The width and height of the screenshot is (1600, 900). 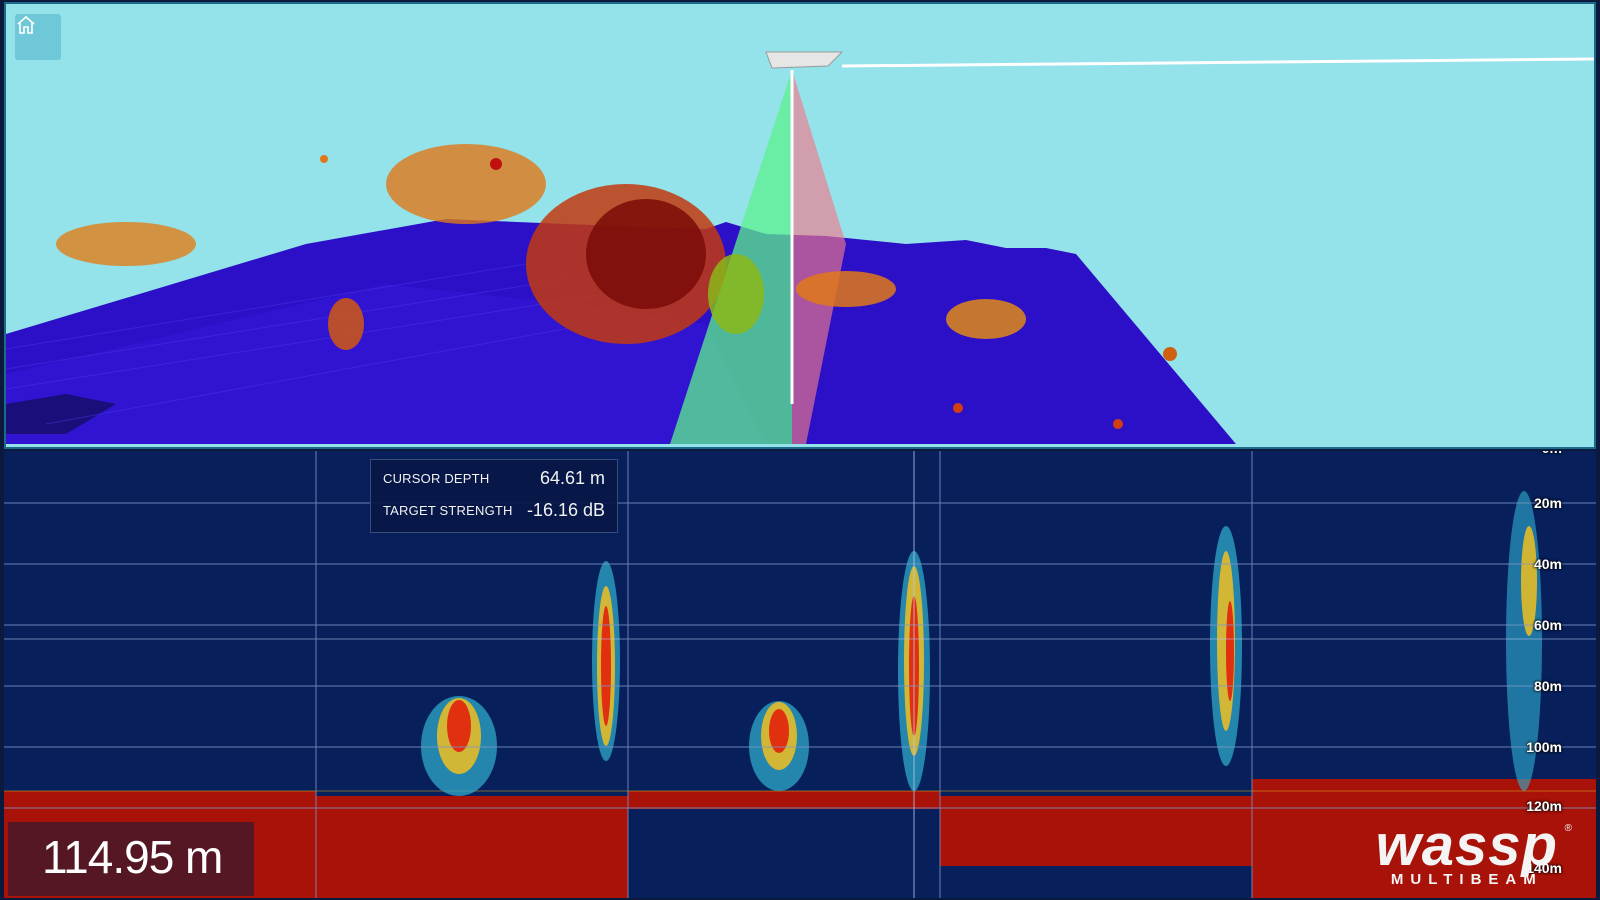 I want to click on target-strength-label: TARGET STRENGTH, so click(x=448, y=510).